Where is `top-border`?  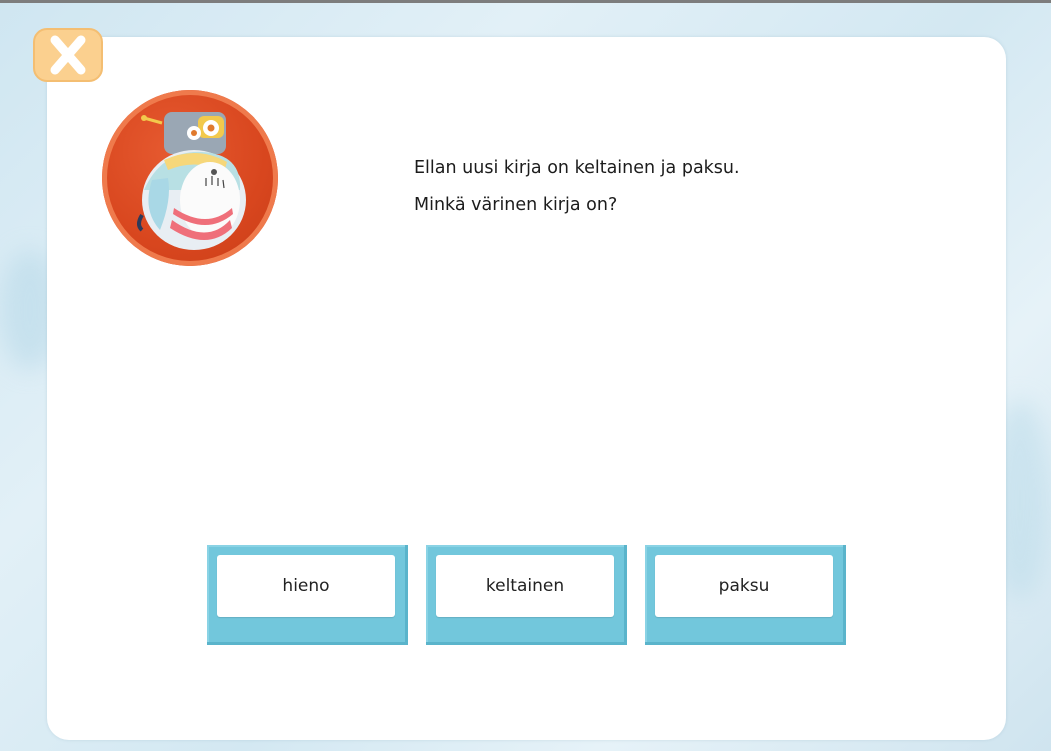
top-border is located at coordinates (525, 1).